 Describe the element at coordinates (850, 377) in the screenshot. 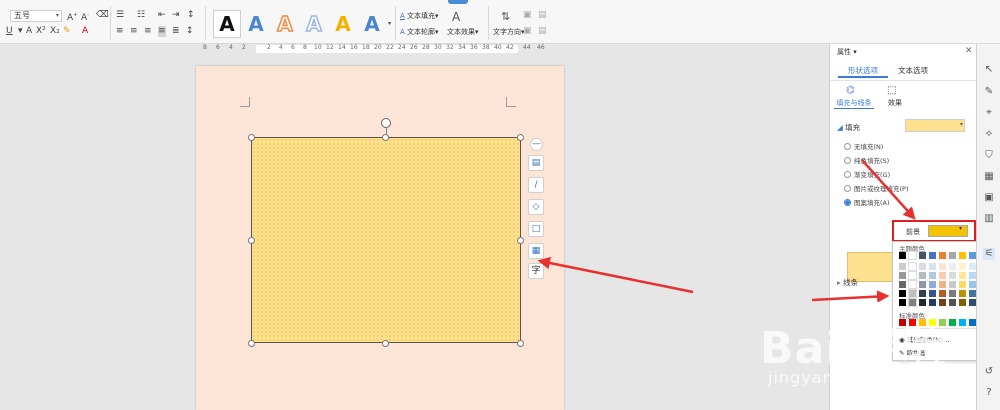

I see `baidu-watermark-url: jingyan.baidu.com` at that location.